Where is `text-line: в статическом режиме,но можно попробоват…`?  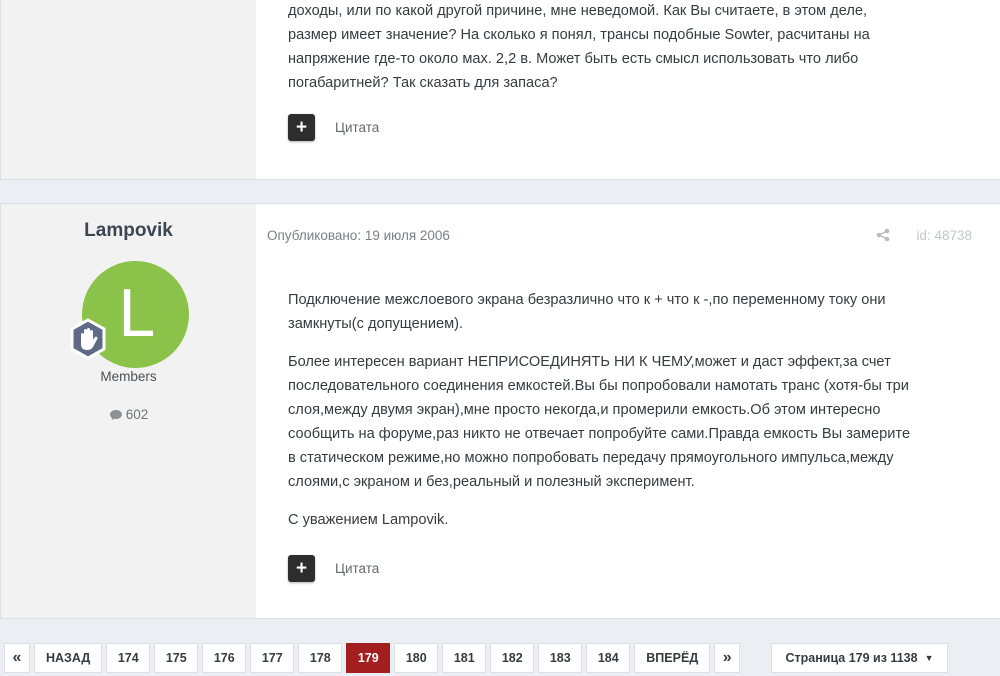 text-line: в статическом режиме,но можно попробоват… is located at coordinates (591, 458).